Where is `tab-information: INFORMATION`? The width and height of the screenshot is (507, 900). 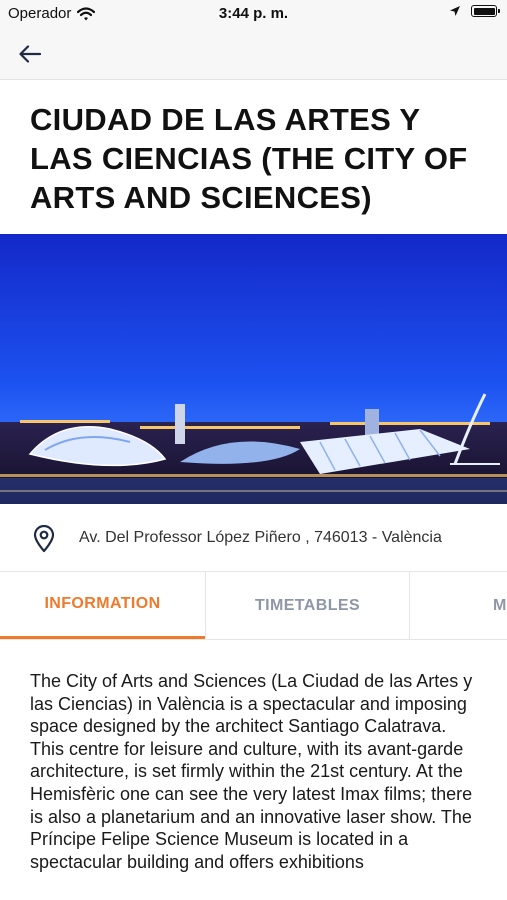
tab-information: INFORMATION is located at coordinates (102, 605).